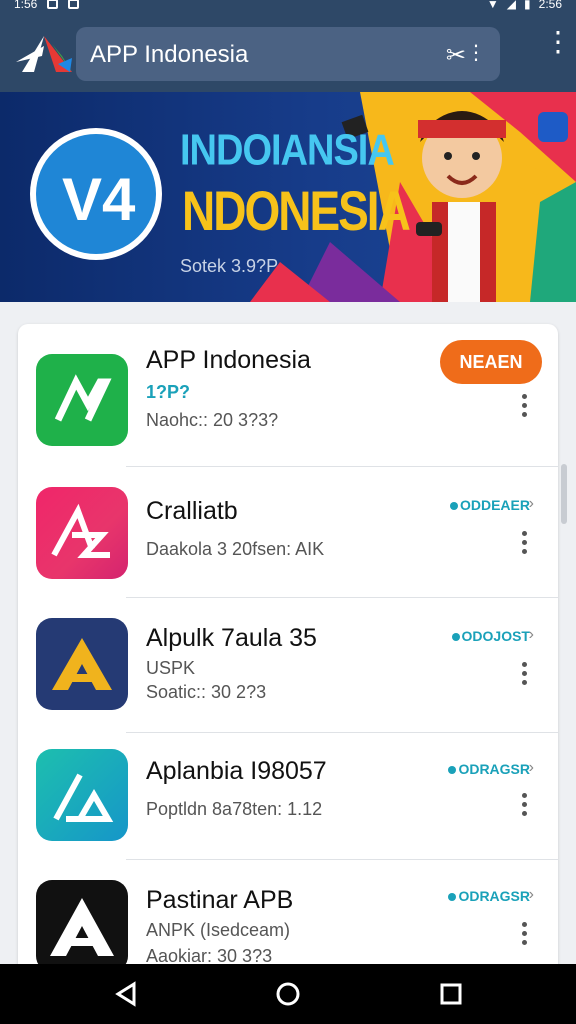 The width and height of the screenshot is (576, 1024). Describe the element at coordinates (206, 692) in the screenshot. I see `app-stats: Soatic:: 30 2?3` at that location.